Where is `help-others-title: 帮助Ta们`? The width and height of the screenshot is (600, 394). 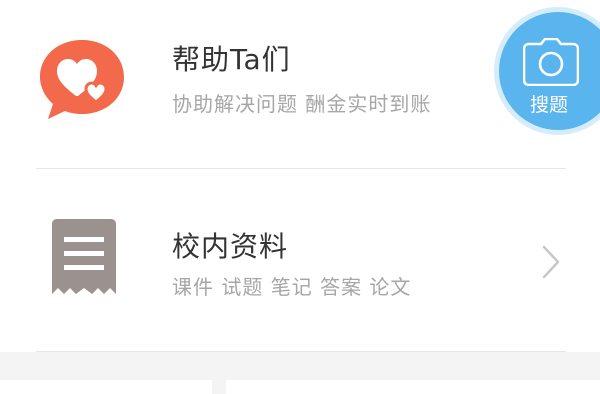
help-others-title: 帮助Ta们 is located at coordinates (231, 59).